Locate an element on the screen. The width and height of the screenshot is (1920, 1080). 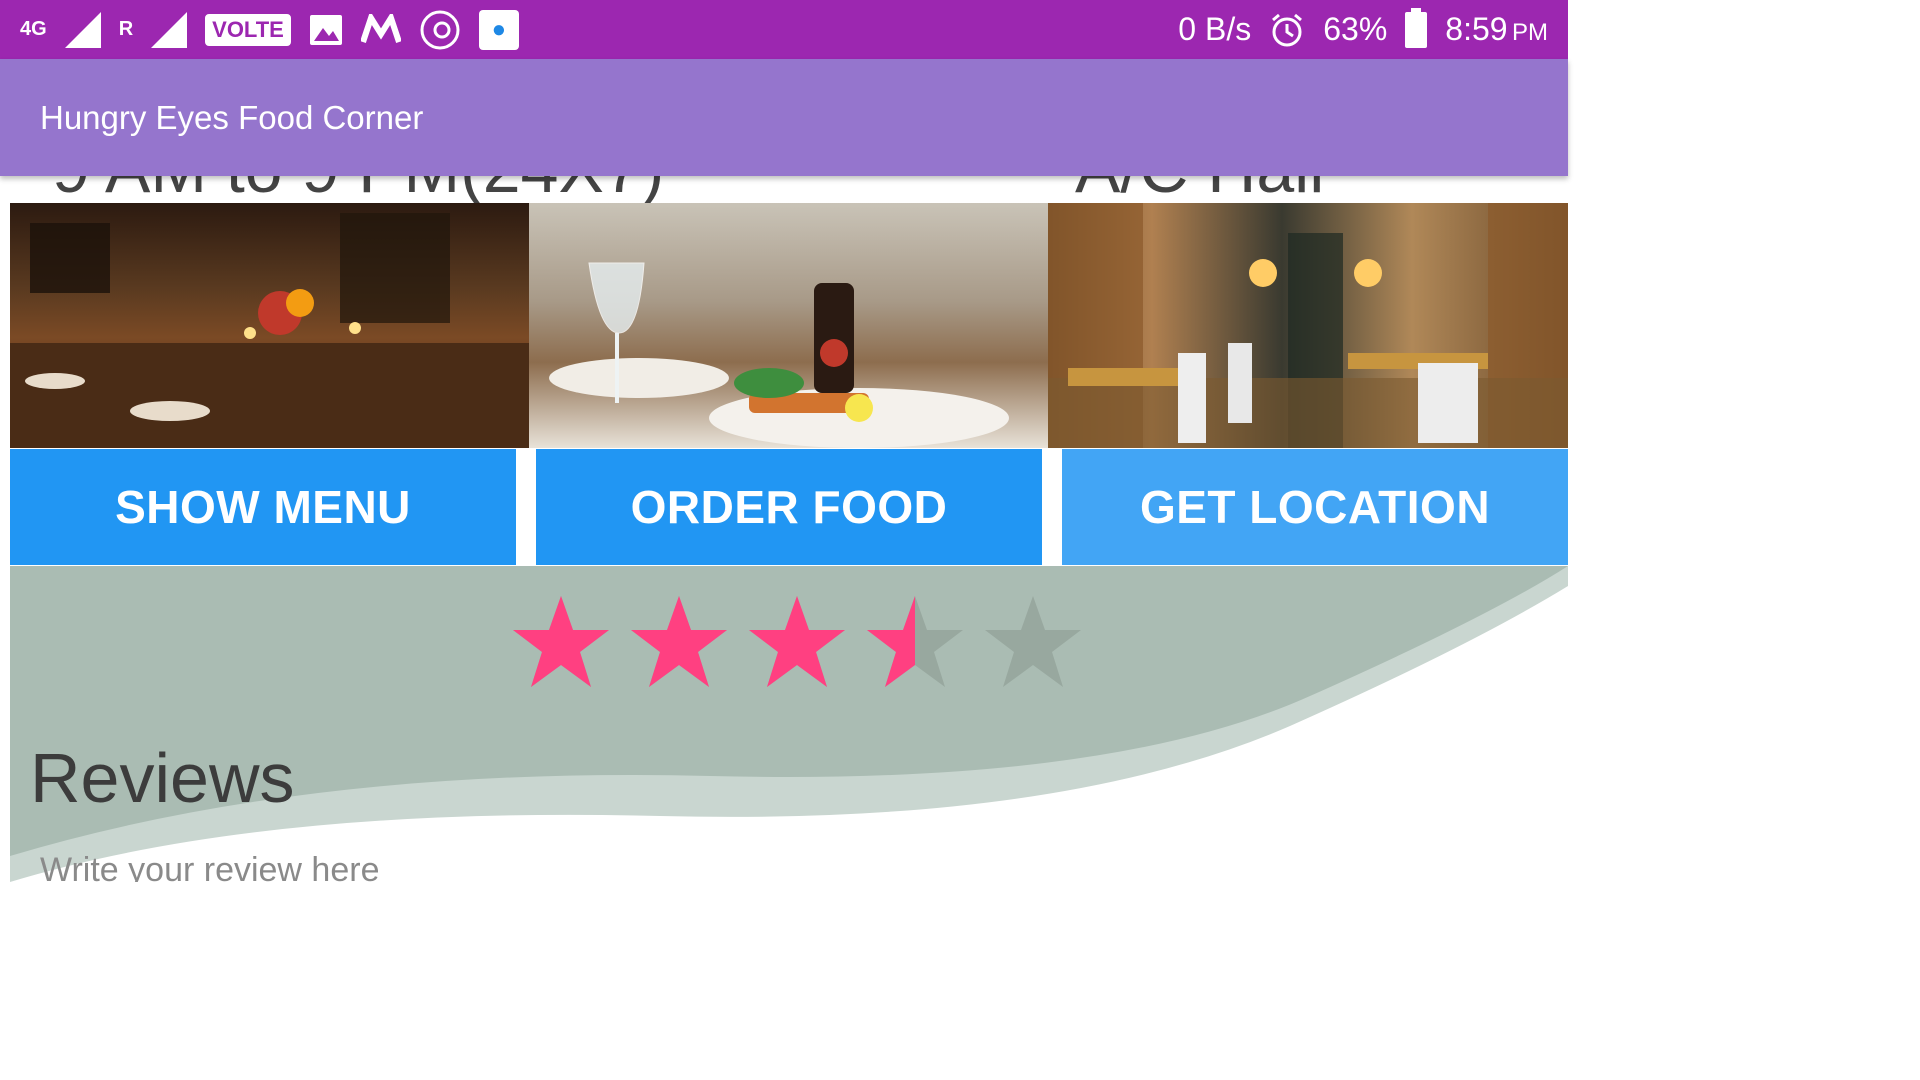
clock: 8:59 PM is located at coordinates (1496, 29).